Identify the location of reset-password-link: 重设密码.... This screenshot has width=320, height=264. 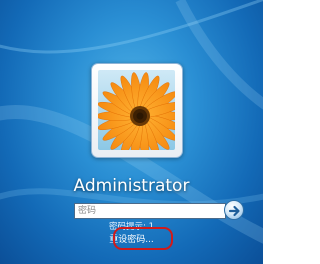
(131, 238).